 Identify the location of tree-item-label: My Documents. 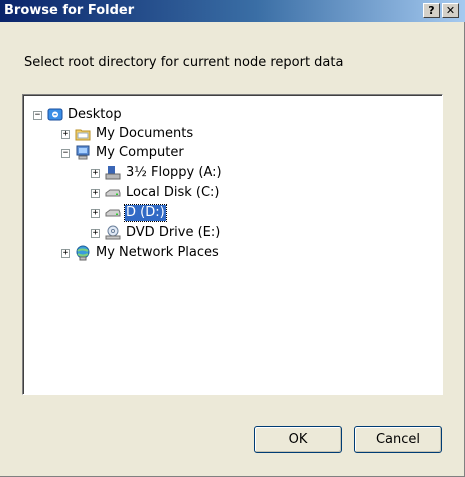
(145, 133).